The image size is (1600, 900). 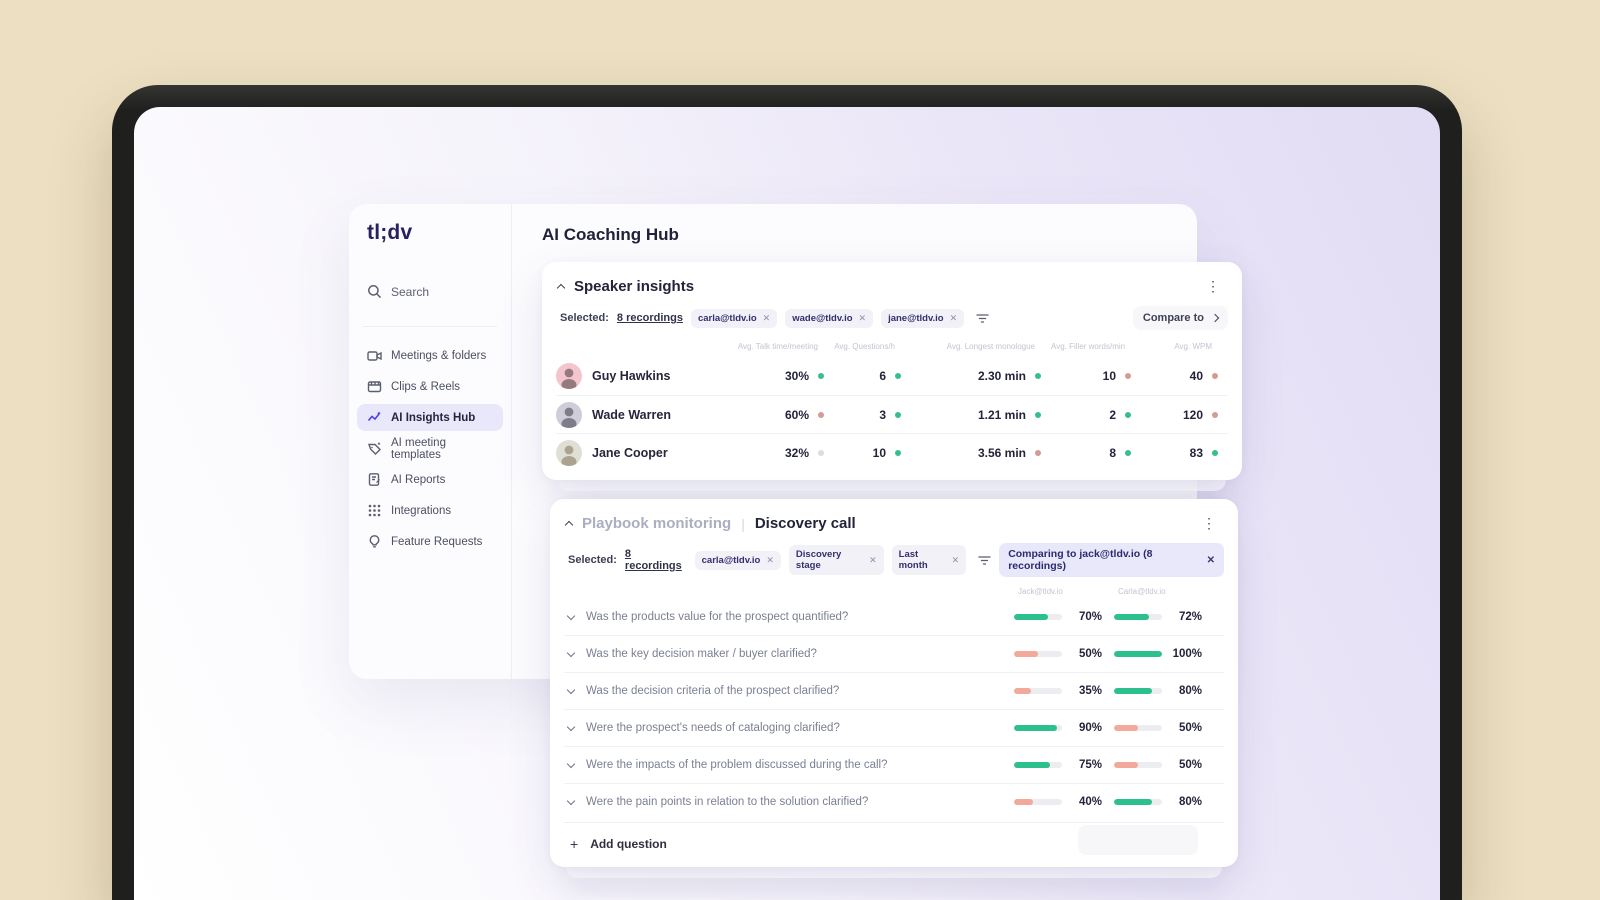 I want to click on filter-chip-jane: jane@tldv.io ✕, so click(x=923, y=318).